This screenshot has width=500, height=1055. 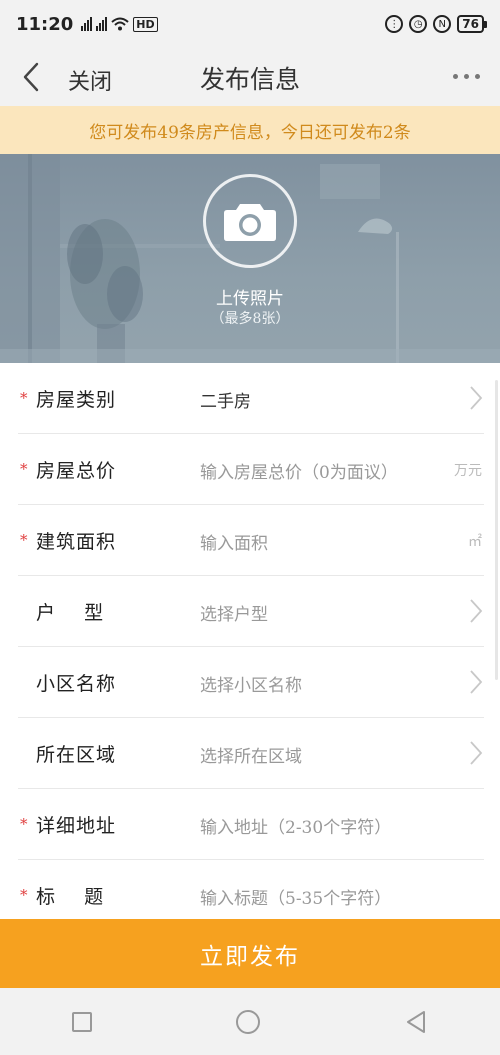 What do you see at coordinates (468, 471) in the screenshot?
I see `price-unit: 万元` at bounding box center [468, 471].